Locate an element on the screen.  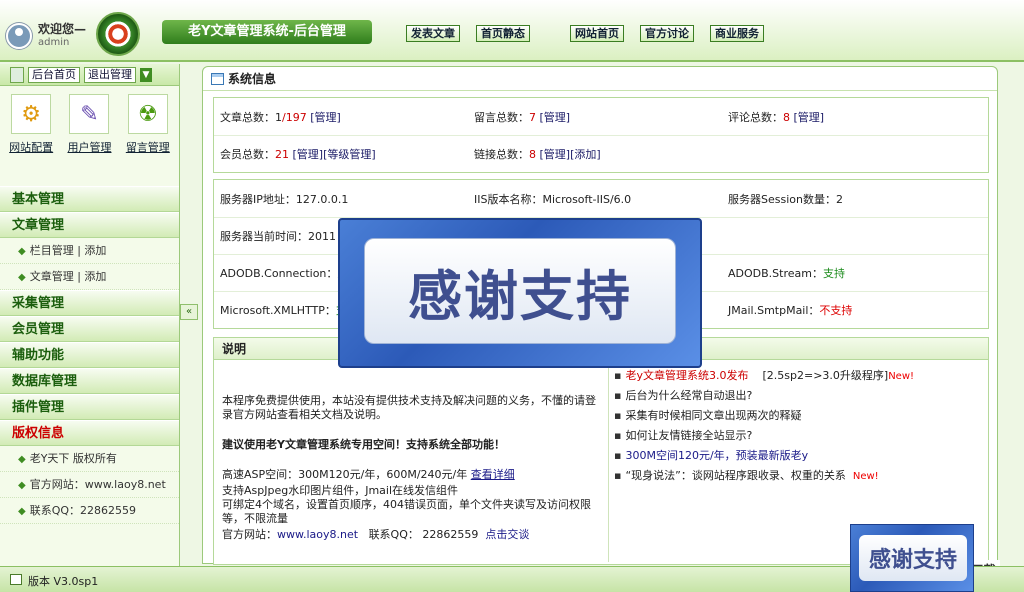
guestbook-manage-link: [管理] is located at coordinates (555, 117).